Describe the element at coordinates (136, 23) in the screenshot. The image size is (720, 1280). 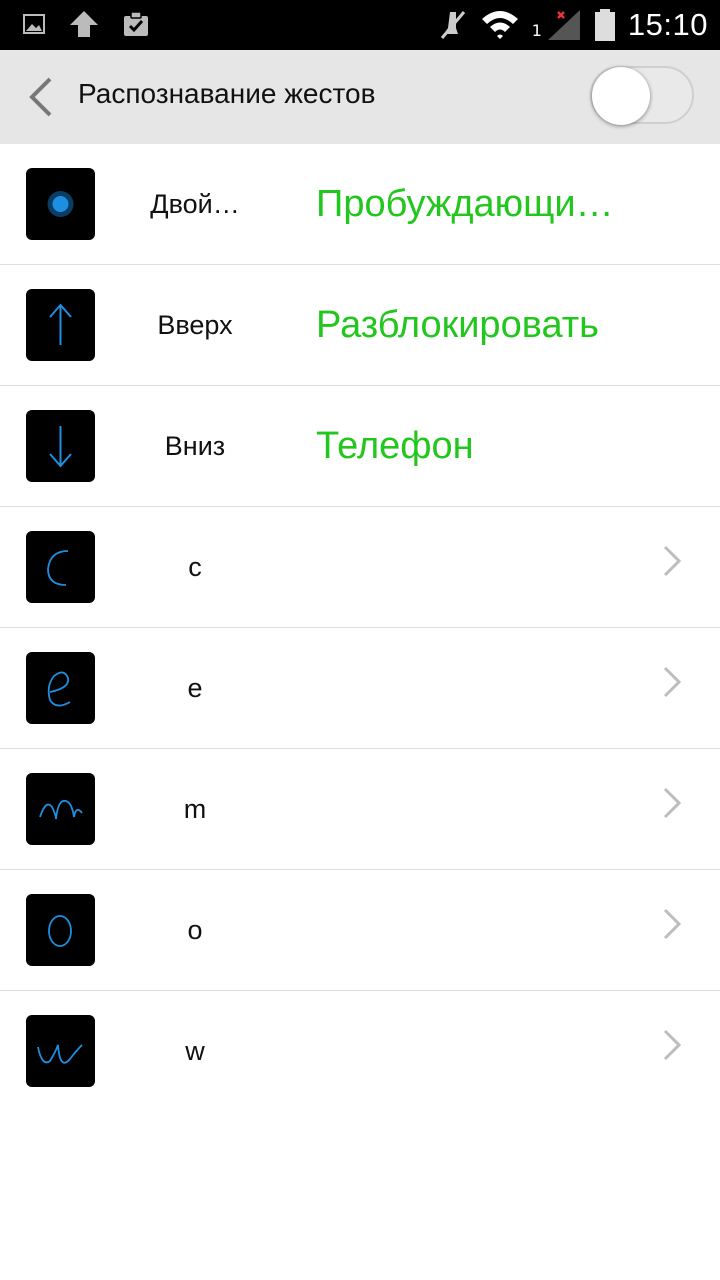
I see `clipboard-check-icon` at that location.